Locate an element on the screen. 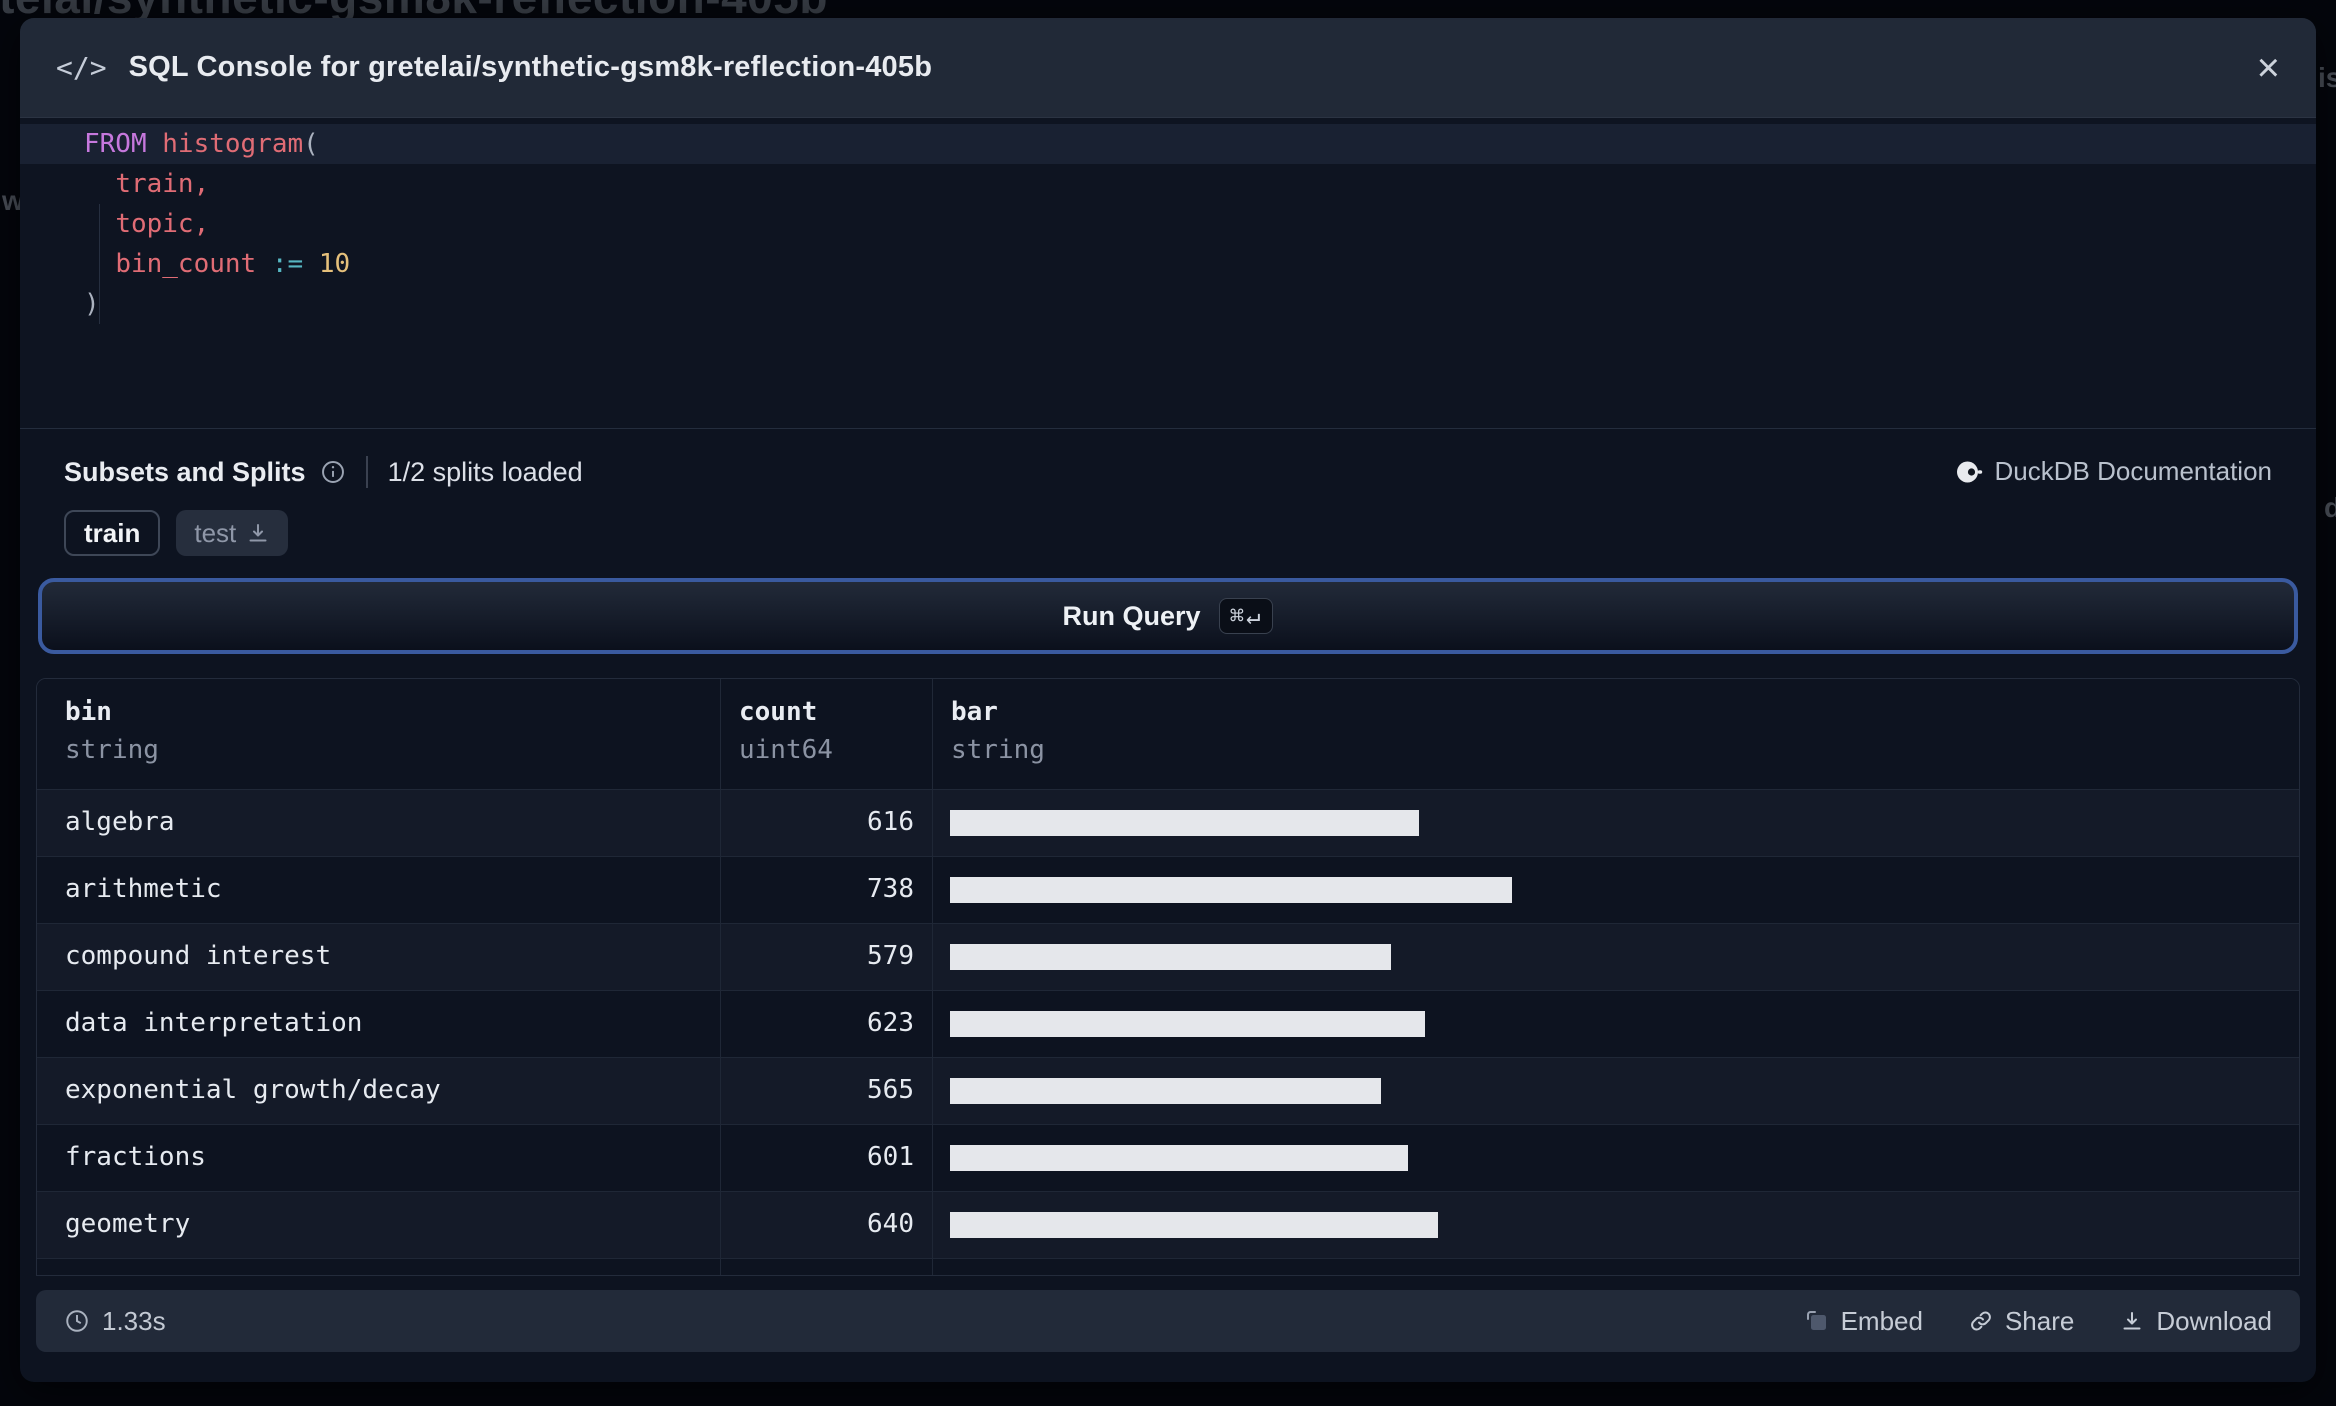  cell-bin: arithmetic is located at coordinates (143, 889).